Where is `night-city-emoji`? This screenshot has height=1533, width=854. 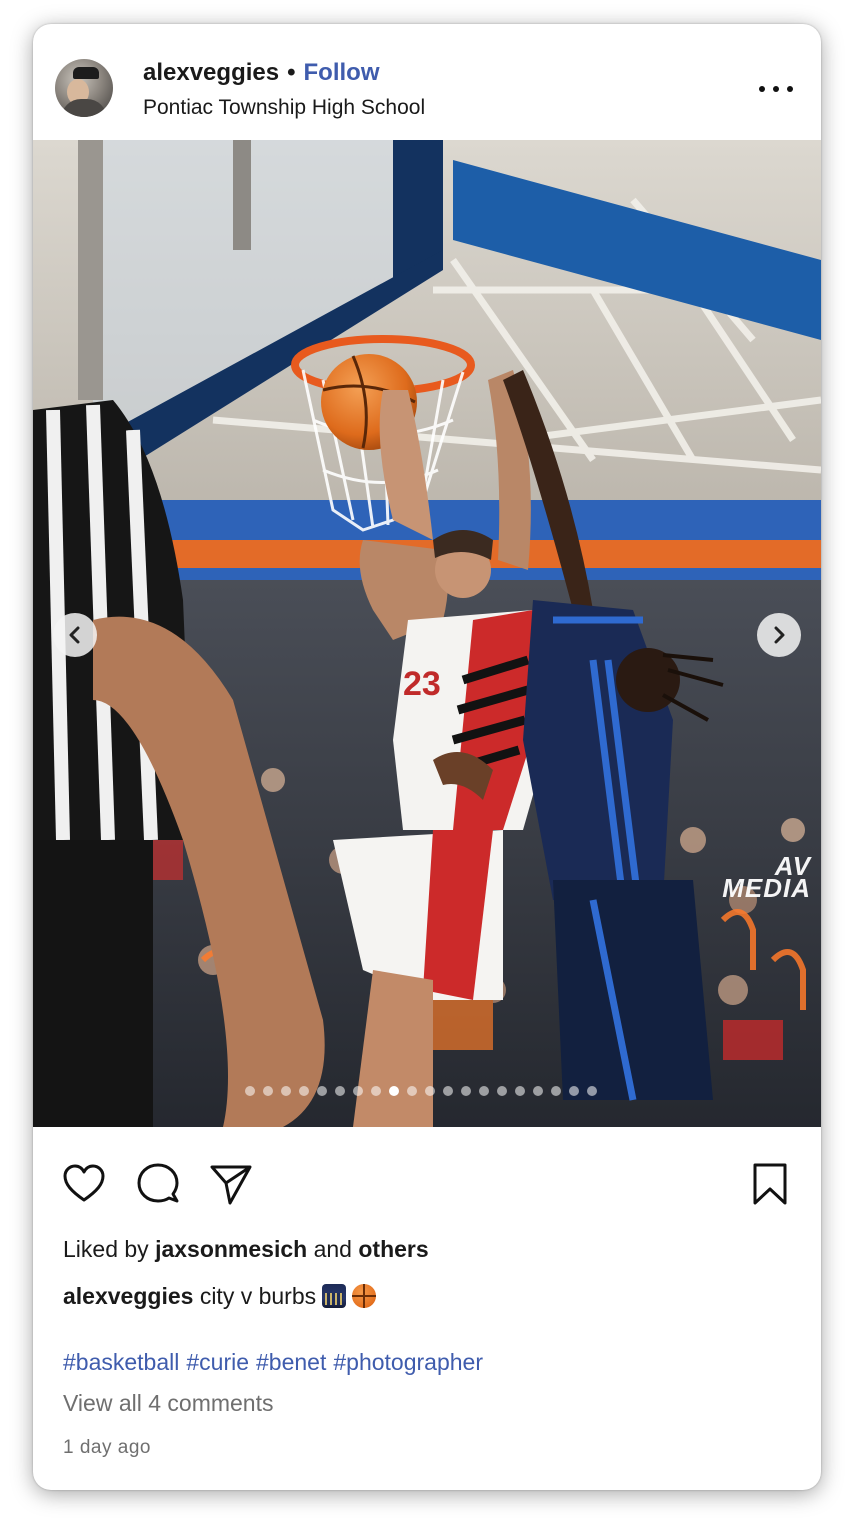
night-city-emoji is located at coordinates (334, 1296).